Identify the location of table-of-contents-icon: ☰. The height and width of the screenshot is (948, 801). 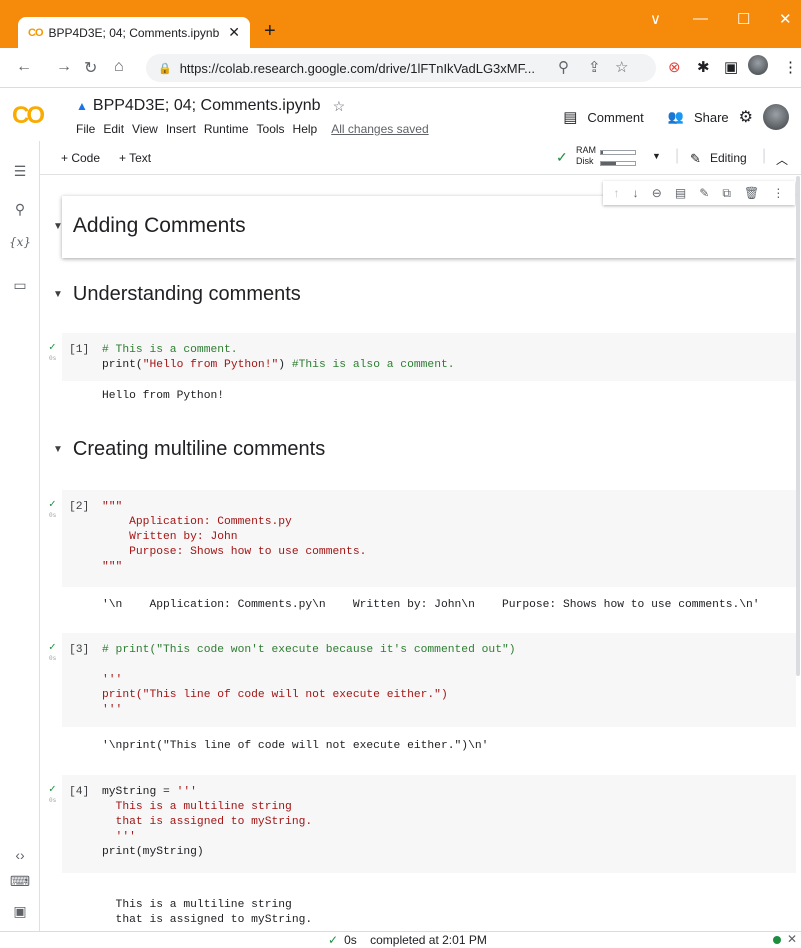
(20, 171).